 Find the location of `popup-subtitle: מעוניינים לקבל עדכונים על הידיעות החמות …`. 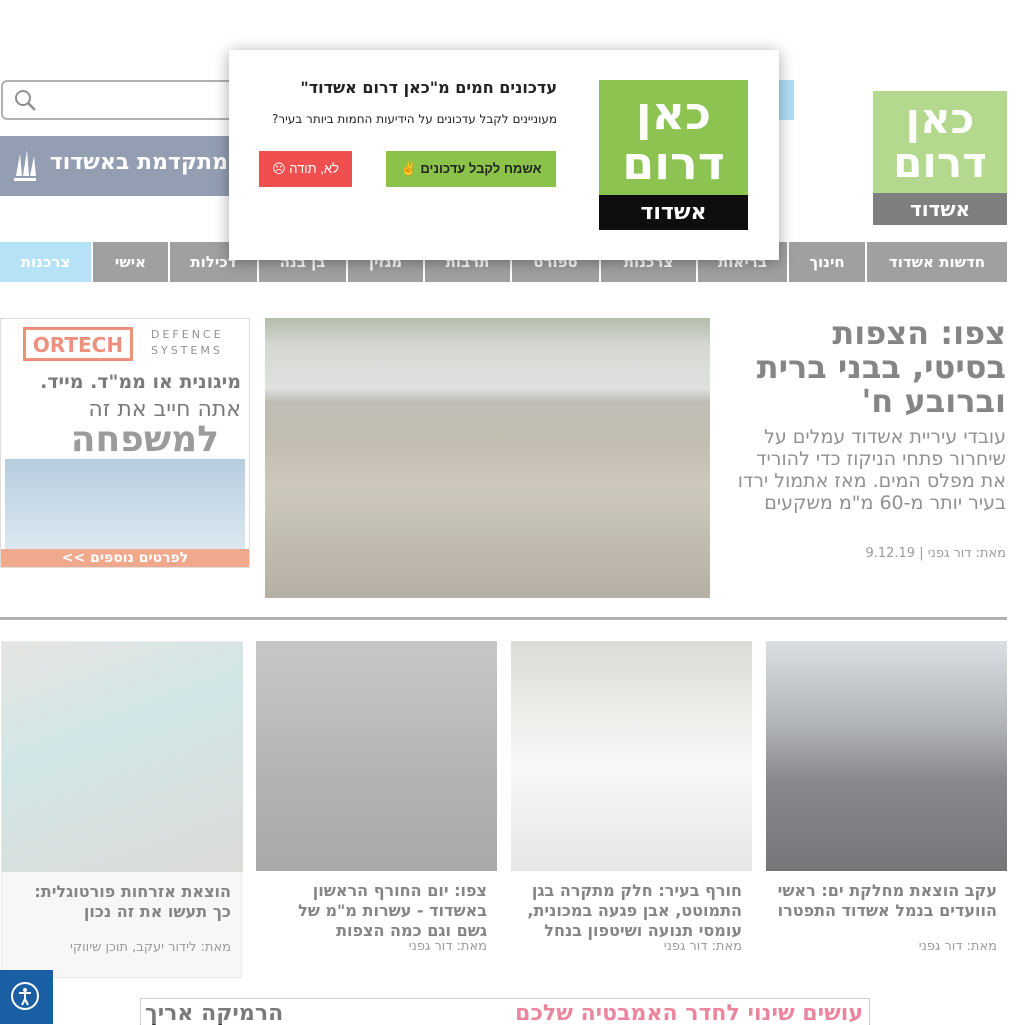

popup-subtitle: מעוניינים לקבל עדכונים על הידיעות החמות … is located at coordinates (414, 119).